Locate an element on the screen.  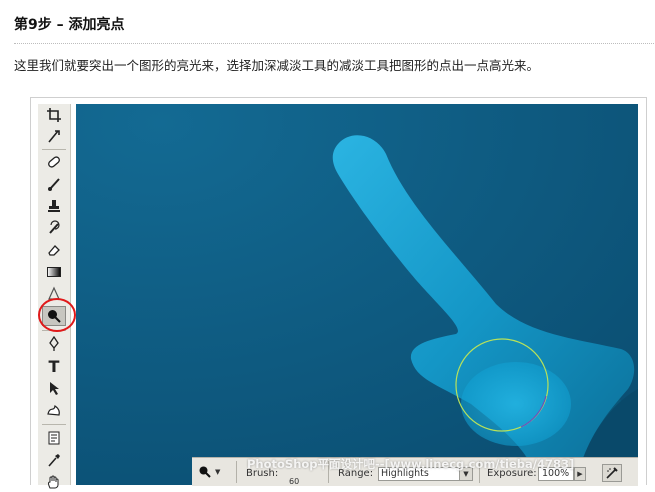
notes-tool-icon is located at coordinates (54, 438).